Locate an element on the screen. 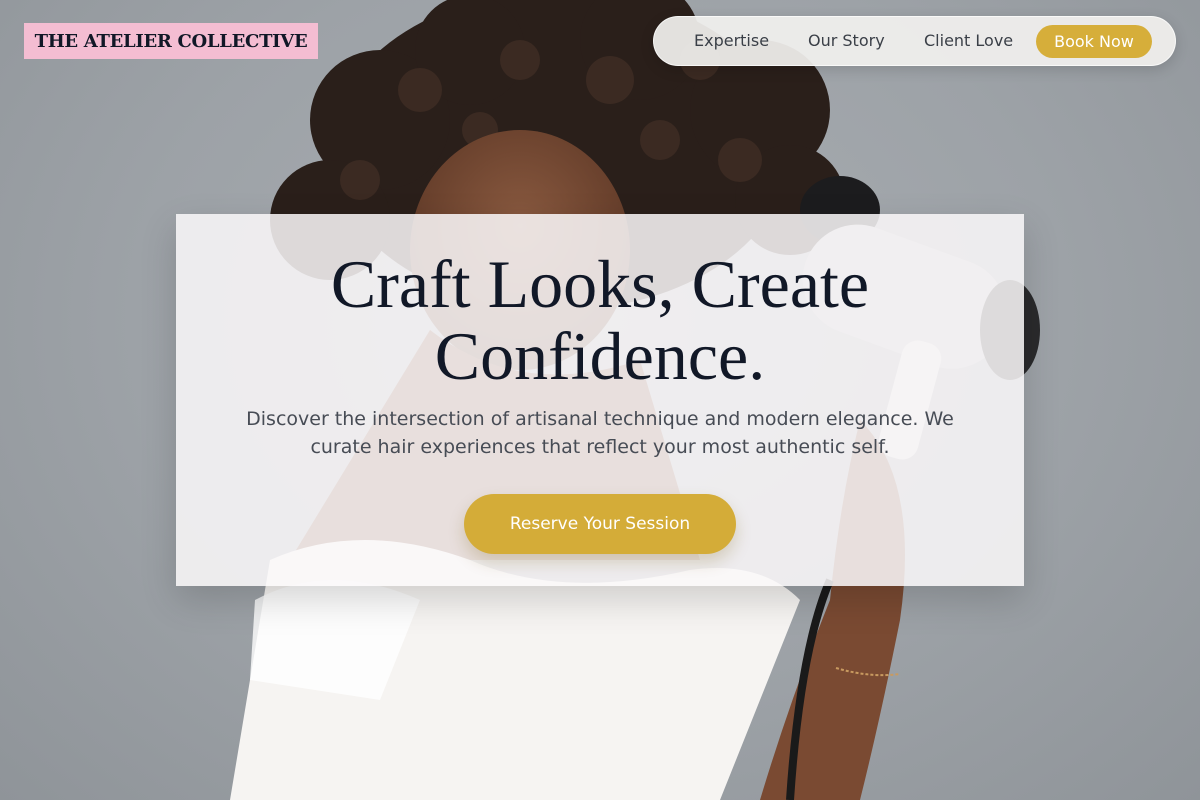 Image resolution: width=1200 pixels, height=800 pixels. brand-logo: THE ATELIER COLLECTIVE is located at coordinates (171, 41).